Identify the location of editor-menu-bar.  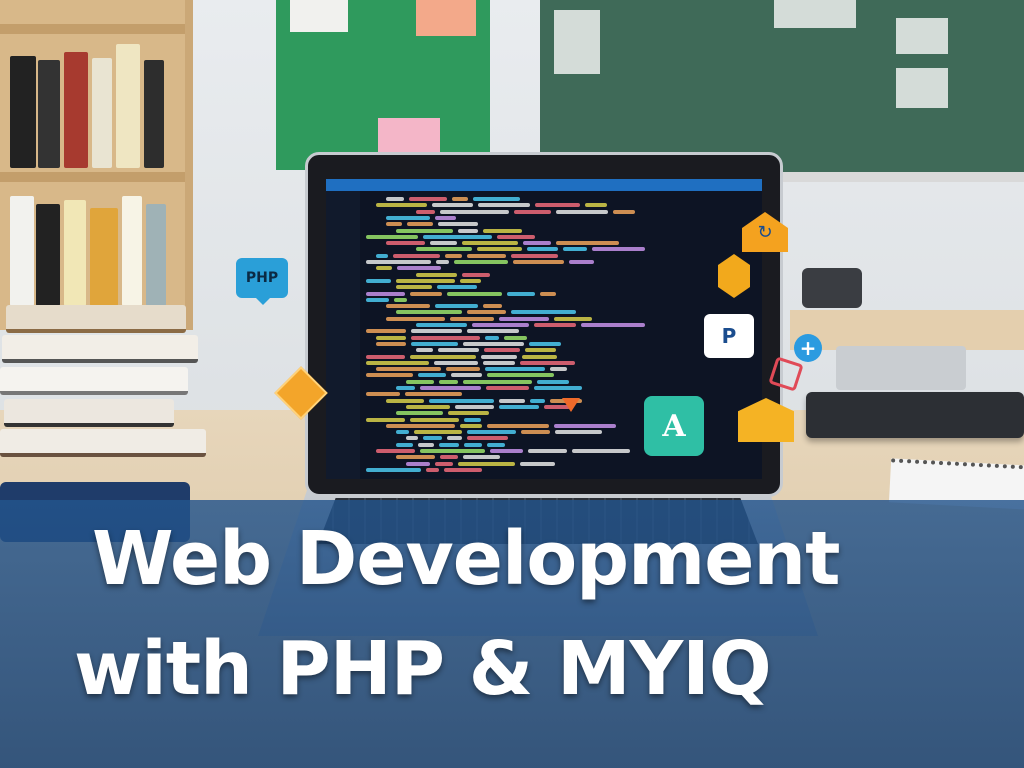
(544, 185).